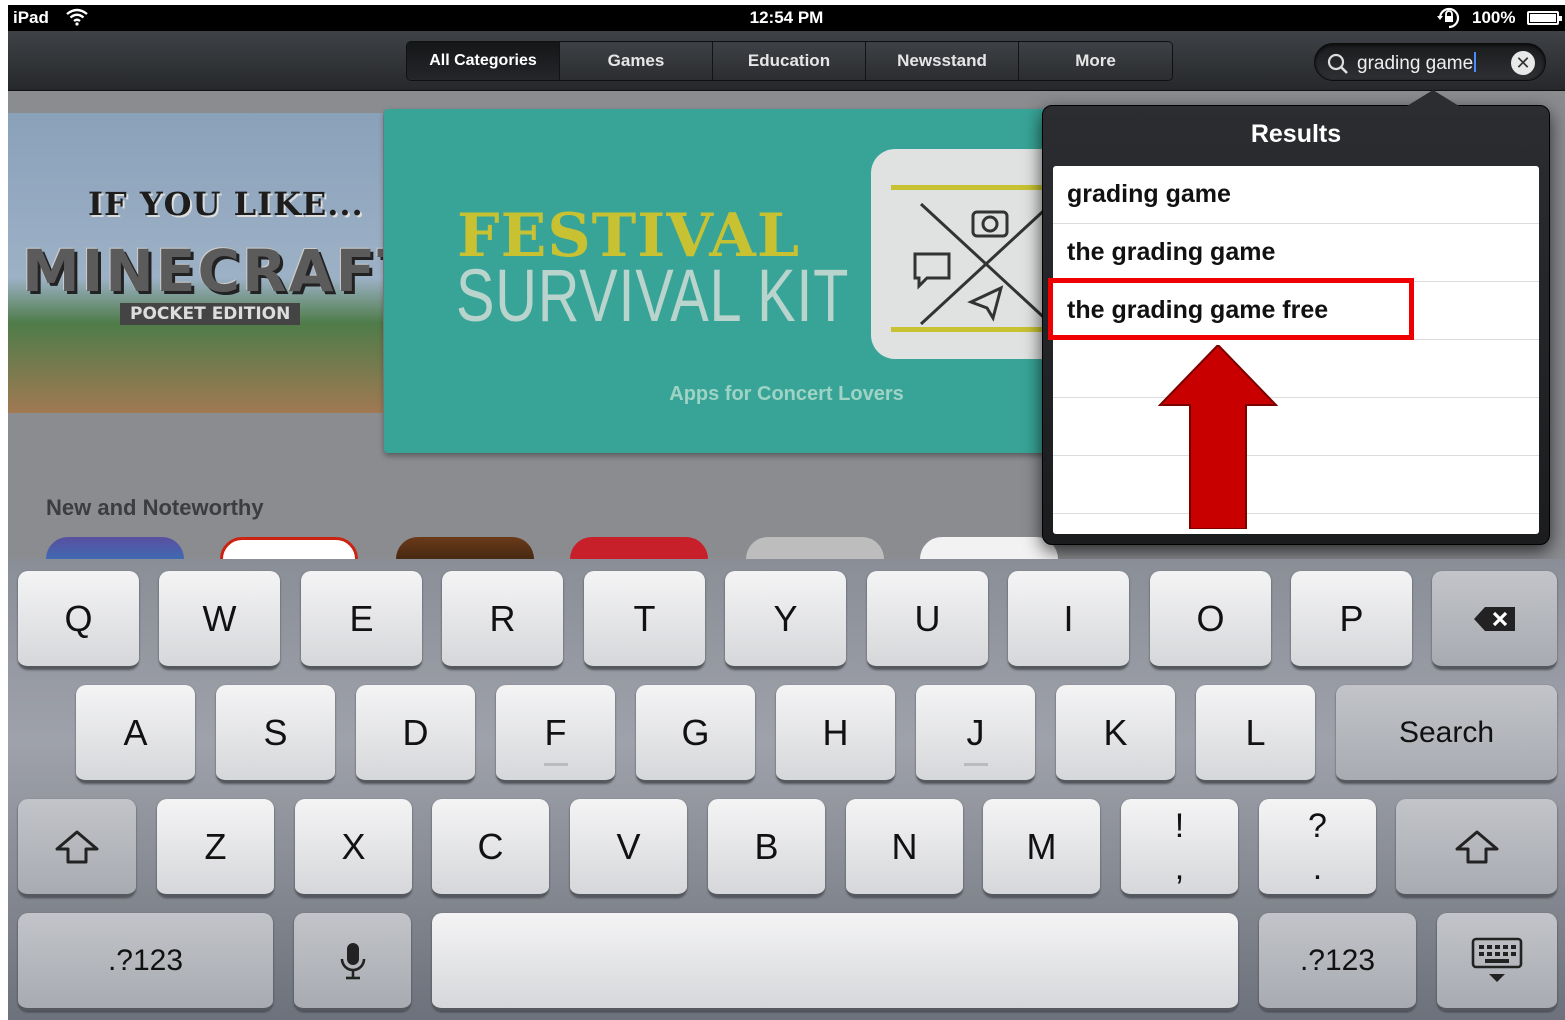 The width and height of the screenshot is (1565, 1020). What do you see at coordinates (1210, 620) in the screenshot?
I see `key-o: O` at bounding box center [1210, 620].